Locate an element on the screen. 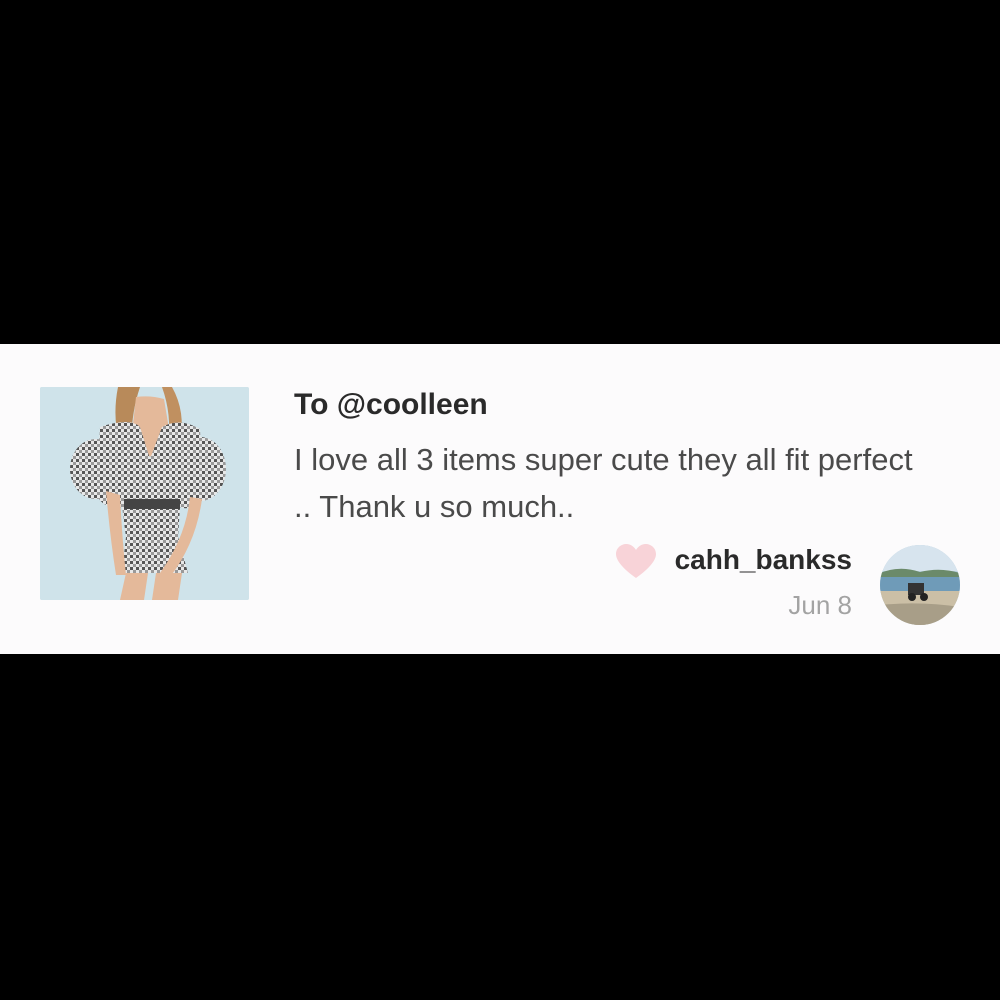  avatar-photo is located at coordinates (920, 585).